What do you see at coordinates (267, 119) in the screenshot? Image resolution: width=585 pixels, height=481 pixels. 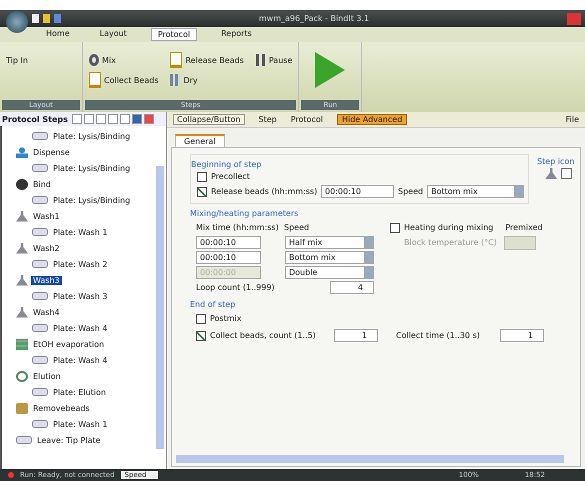 I see `toolbar-label: Step` at bounding box center [267, 119].